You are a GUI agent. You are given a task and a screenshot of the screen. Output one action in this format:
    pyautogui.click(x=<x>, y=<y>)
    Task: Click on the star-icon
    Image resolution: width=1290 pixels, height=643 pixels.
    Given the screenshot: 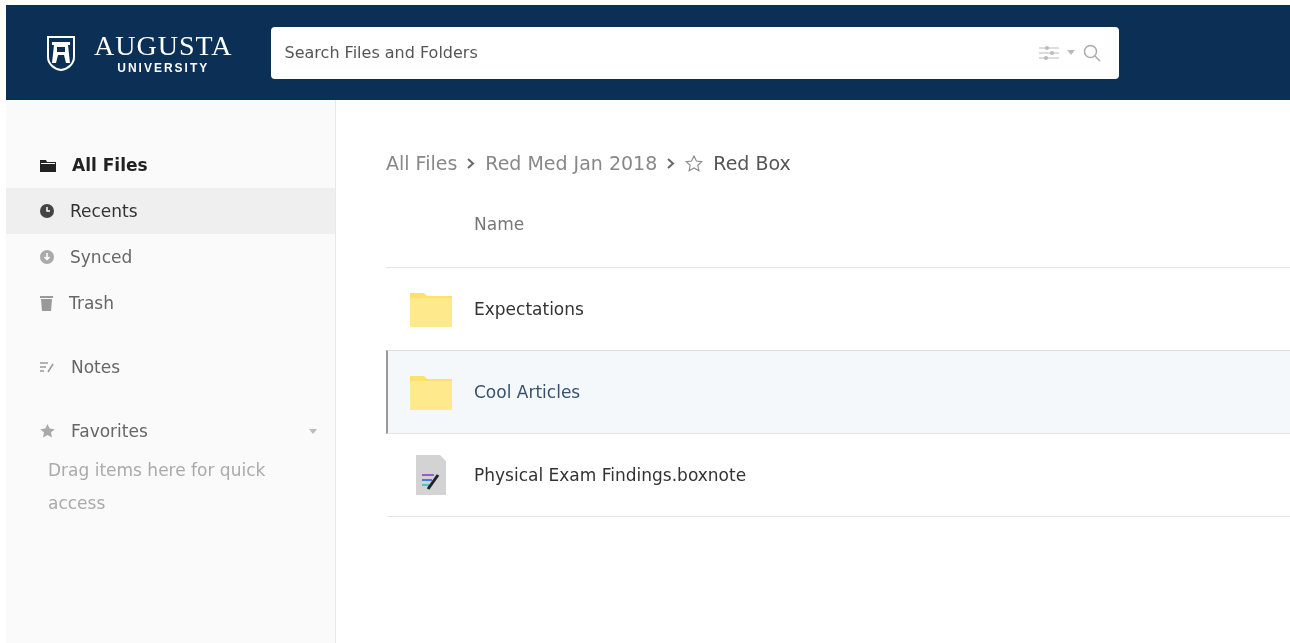 What is the action you would take?
    pyautogui.click(x=47, y=431)
    